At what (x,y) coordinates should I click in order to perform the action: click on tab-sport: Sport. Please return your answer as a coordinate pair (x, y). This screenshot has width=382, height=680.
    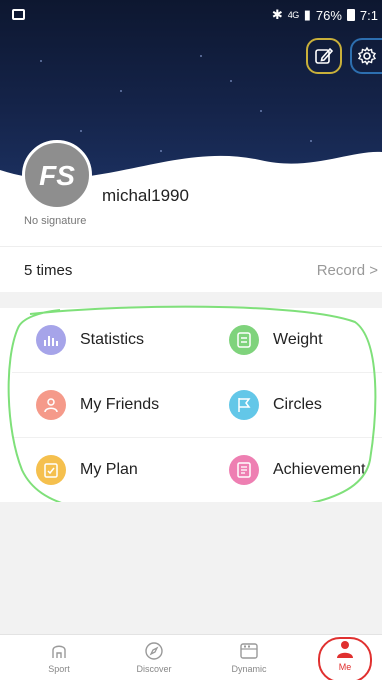
    Looking at the image, I should click on (59, 660).